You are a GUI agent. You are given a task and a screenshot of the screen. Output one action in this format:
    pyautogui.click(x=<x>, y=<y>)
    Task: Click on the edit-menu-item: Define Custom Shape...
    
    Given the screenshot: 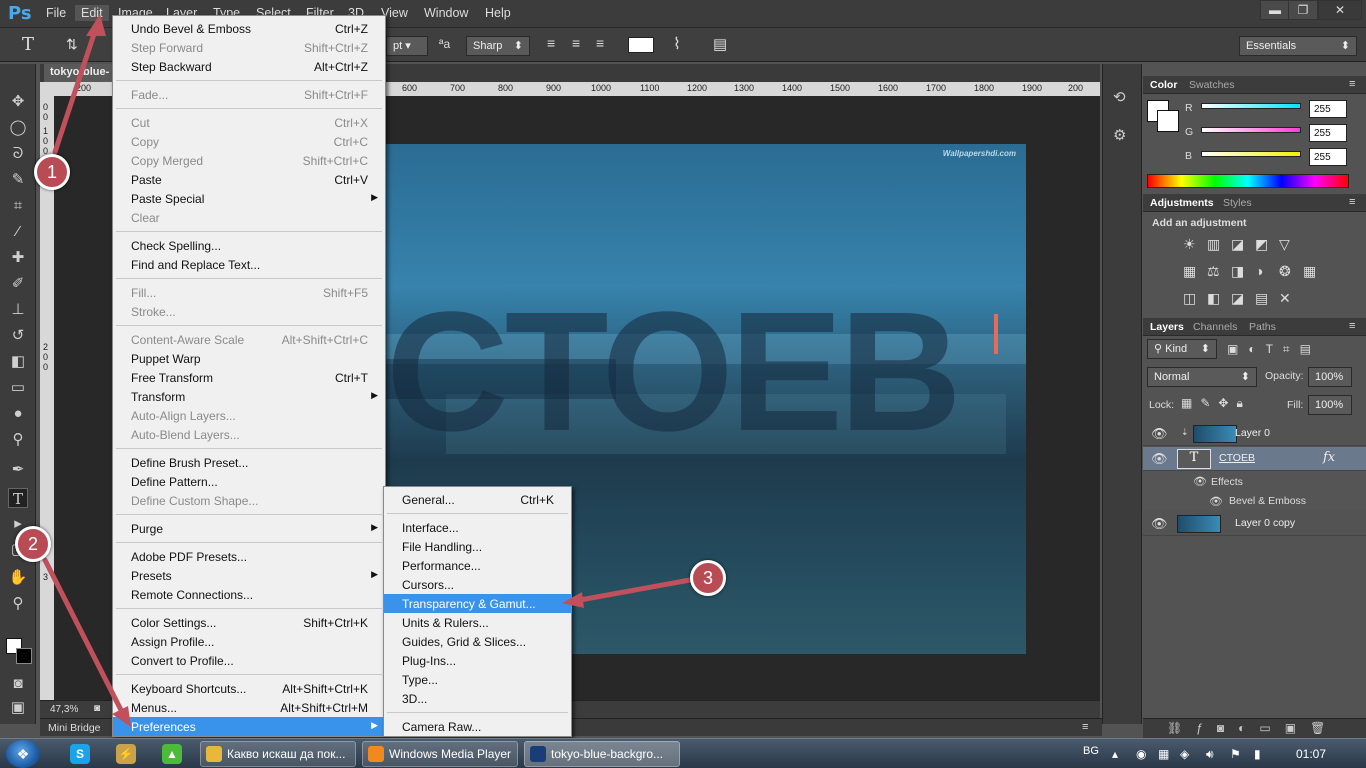 What is the action you would take?
    pyautogui.click(x=249, y=500)
    